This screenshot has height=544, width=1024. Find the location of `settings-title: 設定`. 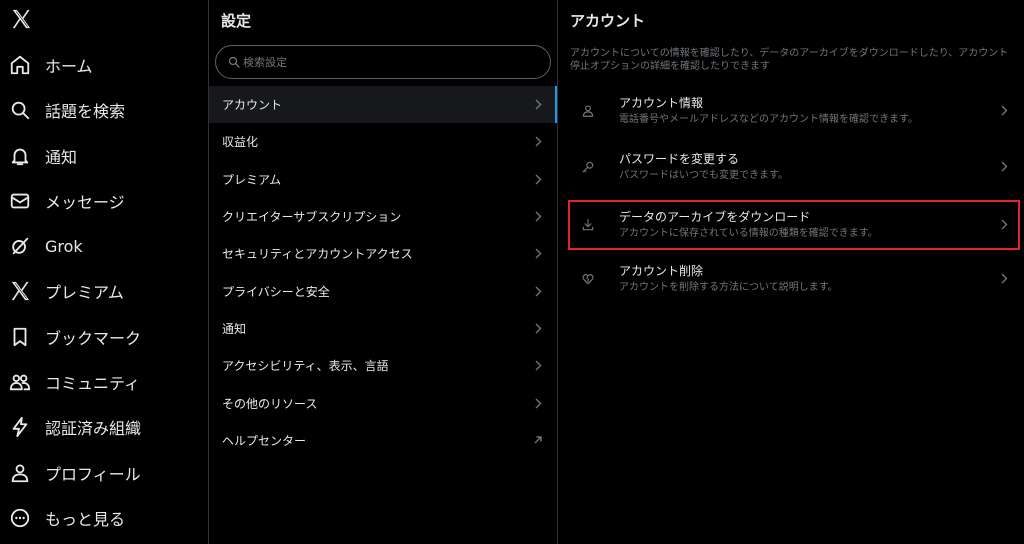

settings-title: 設定 is located at coordinates (236, 21).